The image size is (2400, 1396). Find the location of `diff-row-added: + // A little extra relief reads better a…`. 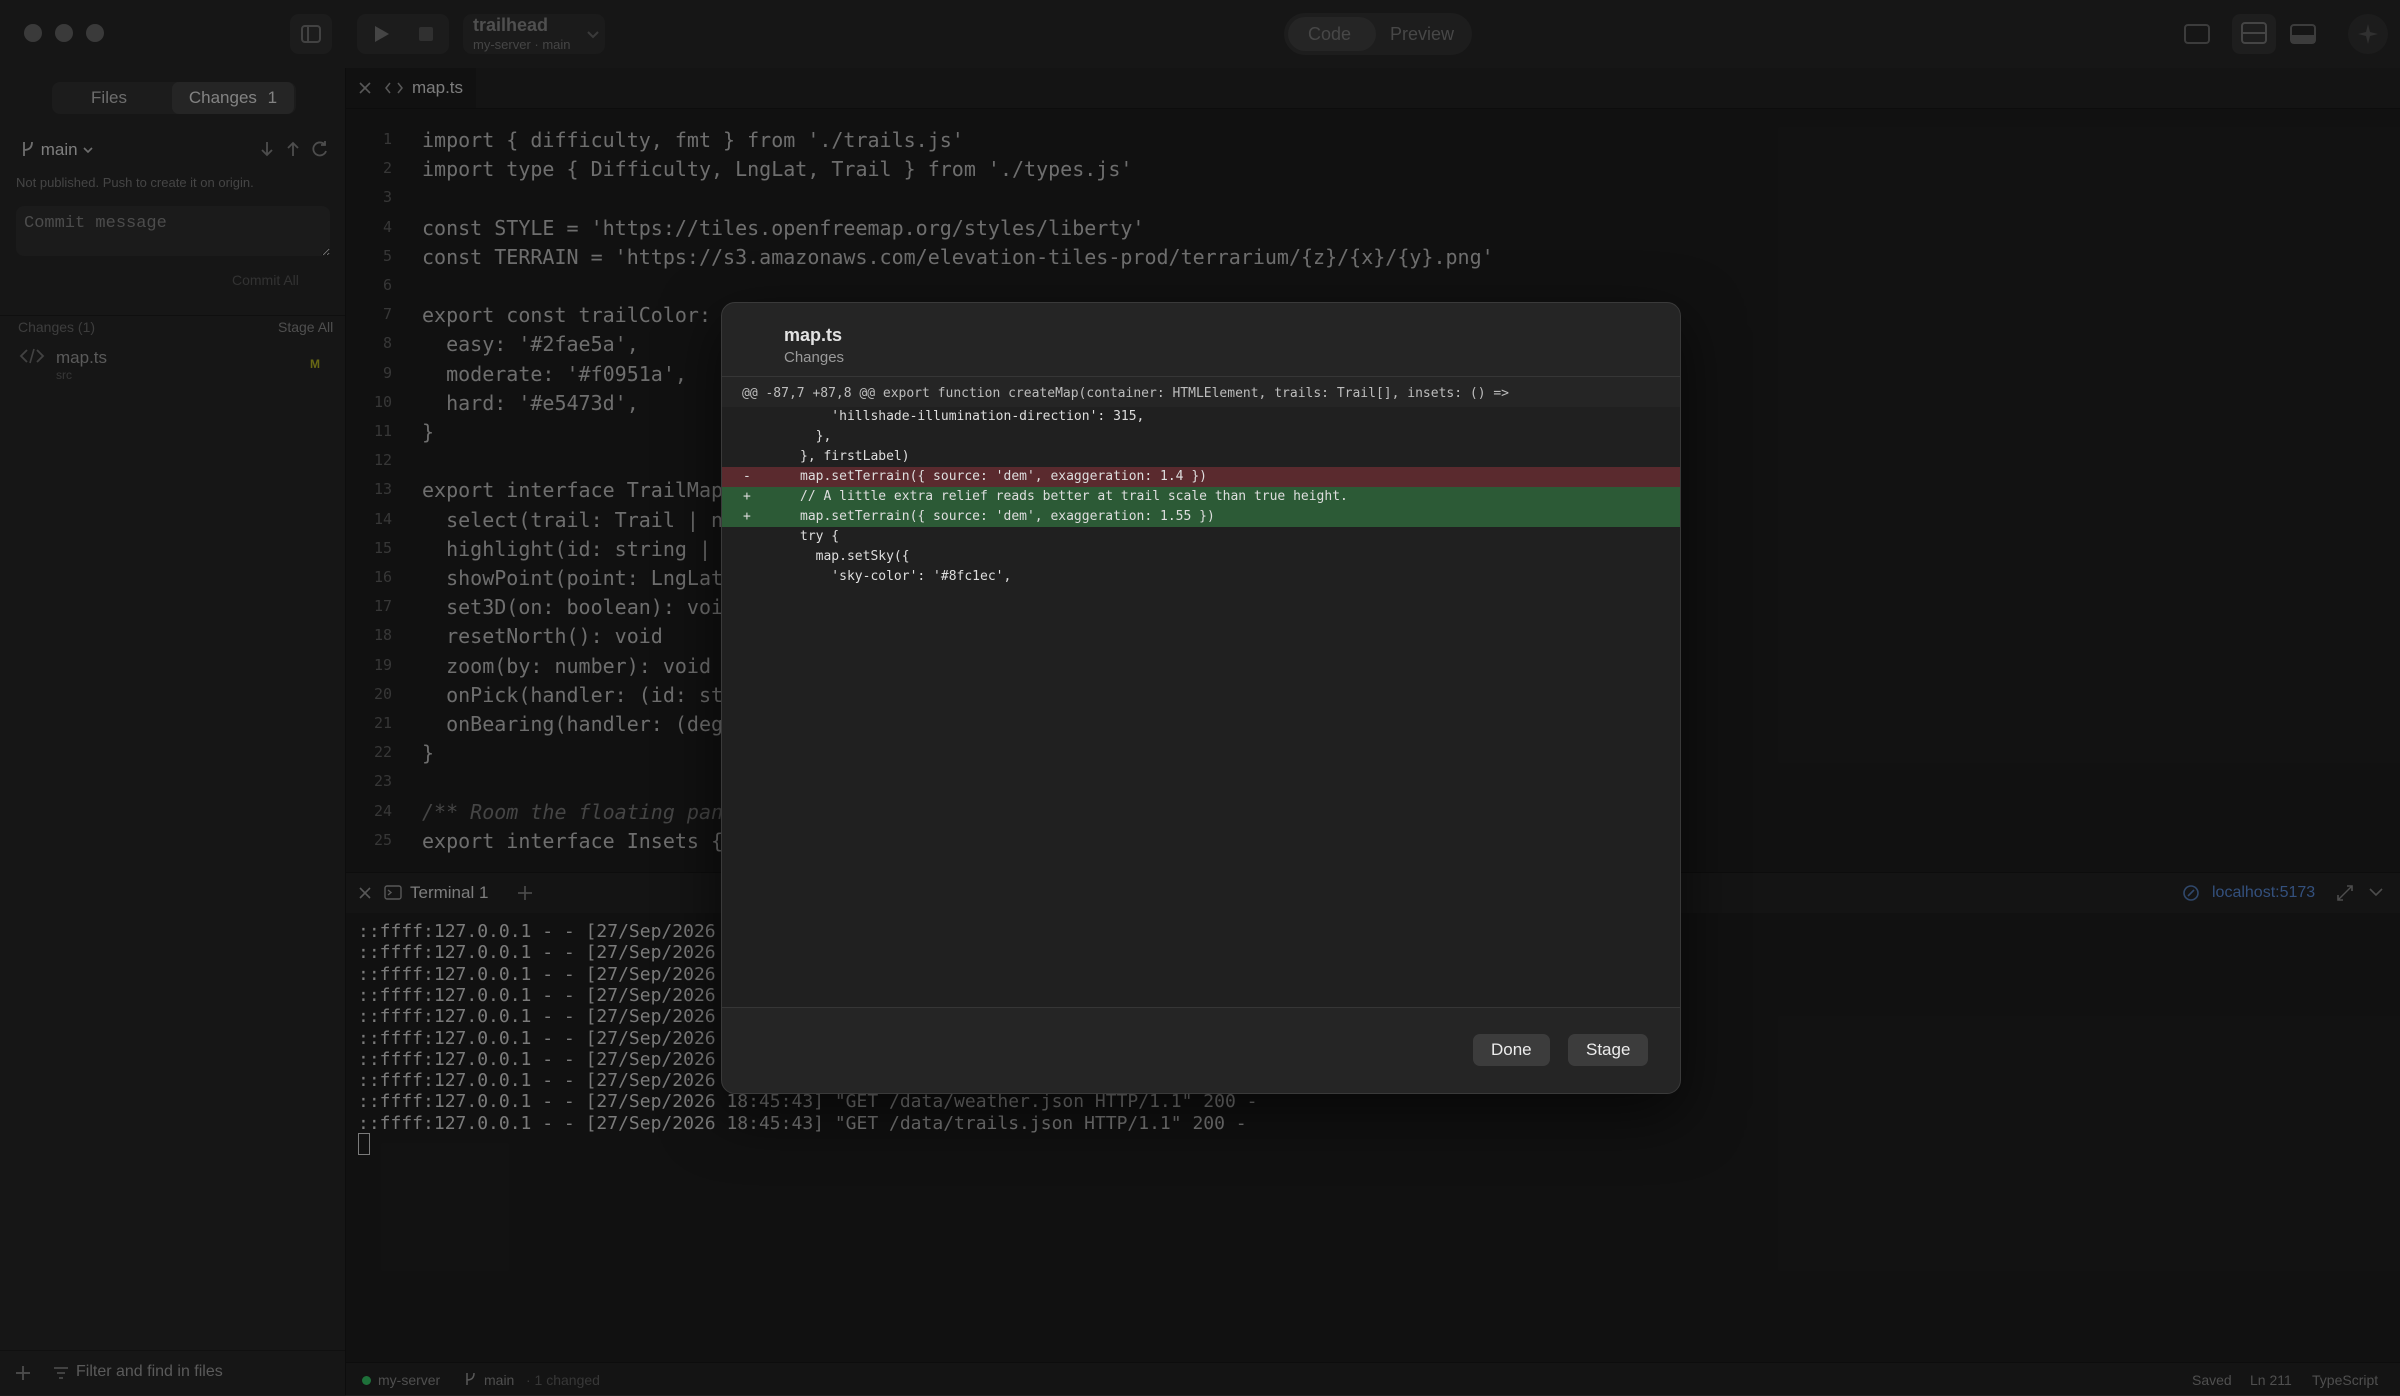

diff-row-added: + // A little extra relief reads better a… is located at coordinates (1201, 497).